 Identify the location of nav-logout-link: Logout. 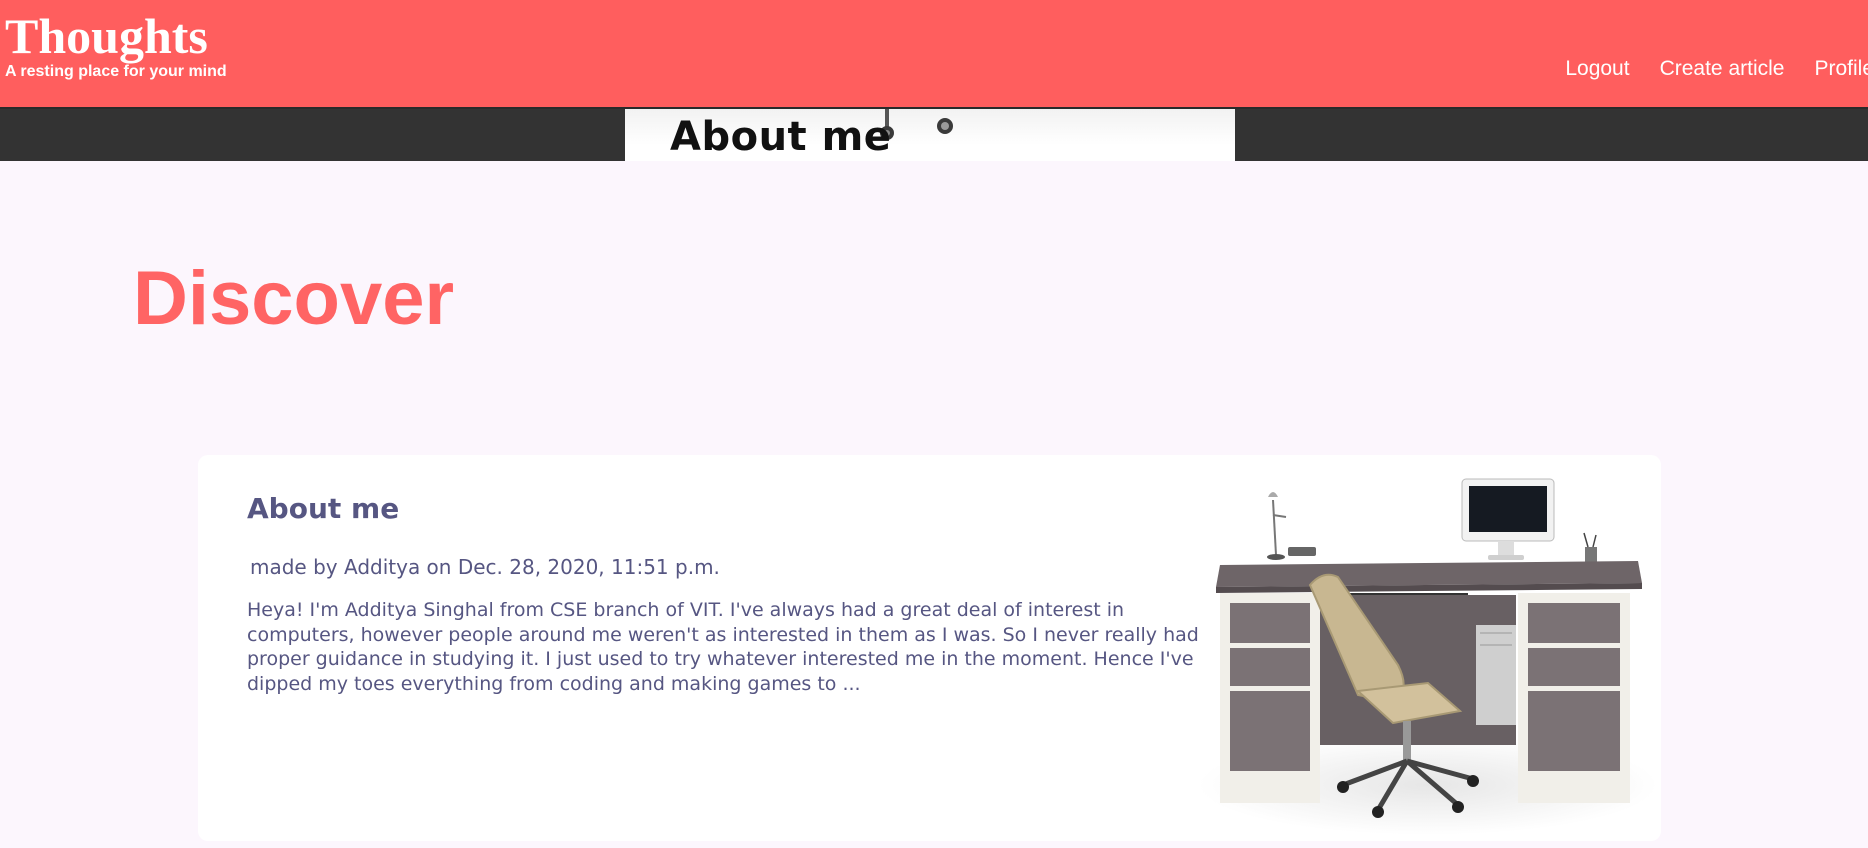
(1597, 69).